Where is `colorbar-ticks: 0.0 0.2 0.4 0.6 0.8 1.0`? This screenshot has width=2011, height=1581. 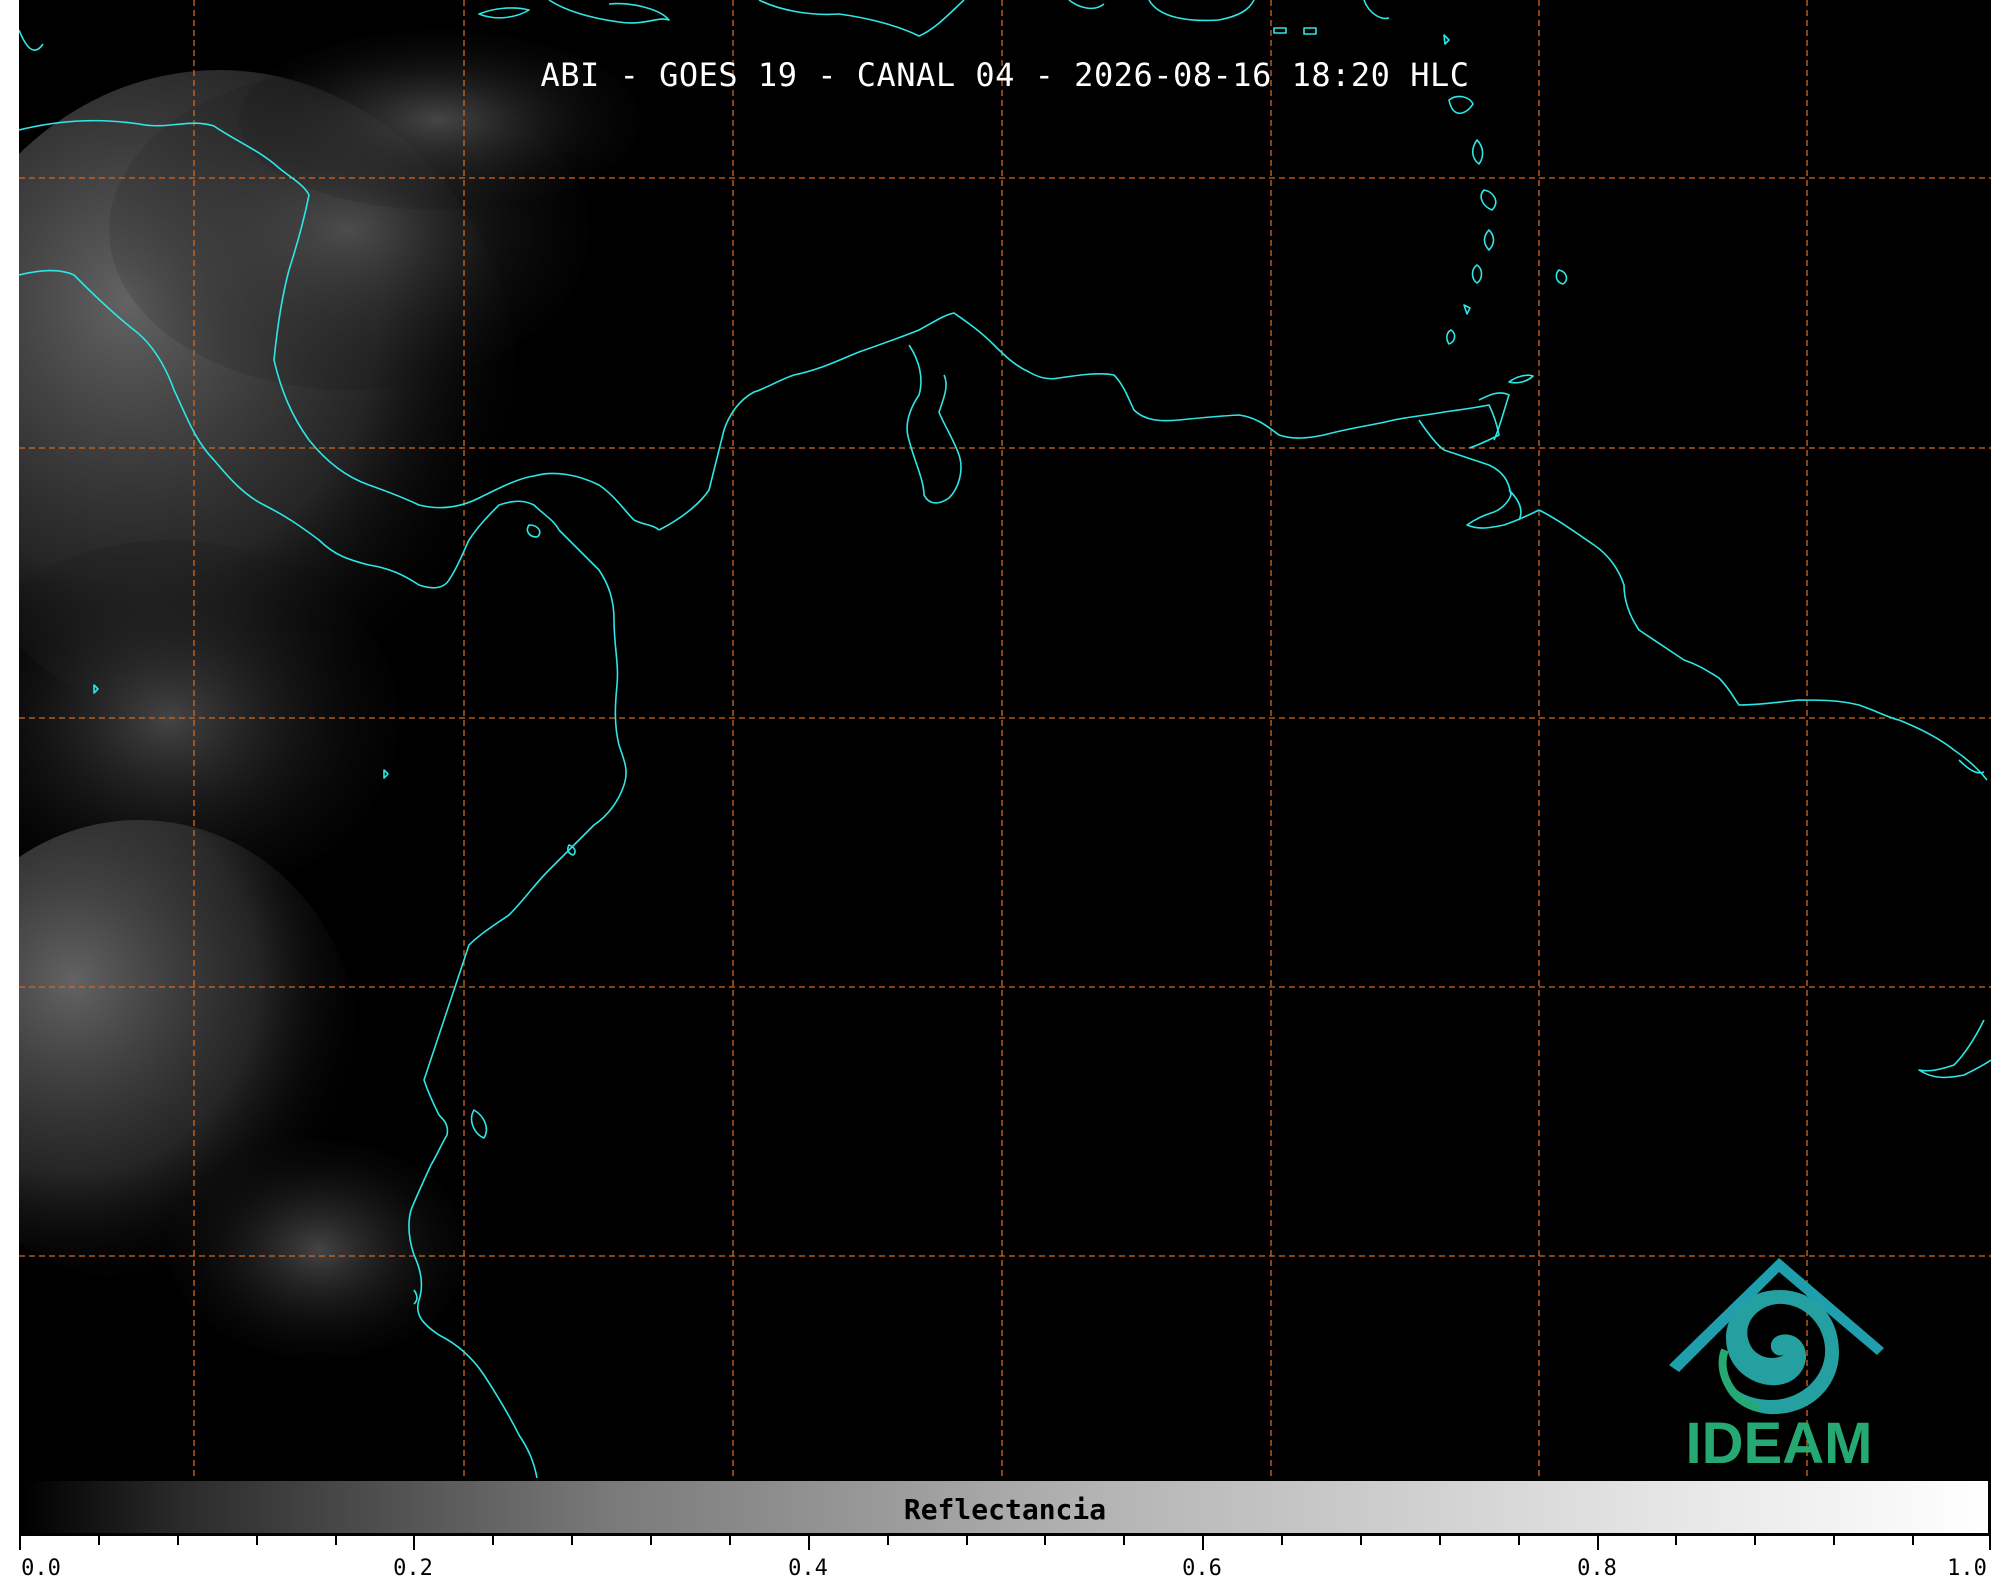 colorbar-ticks: 0.0 0.2 0.4 0.6 0.8 1.0 is located at coordinates (1005, 1558).